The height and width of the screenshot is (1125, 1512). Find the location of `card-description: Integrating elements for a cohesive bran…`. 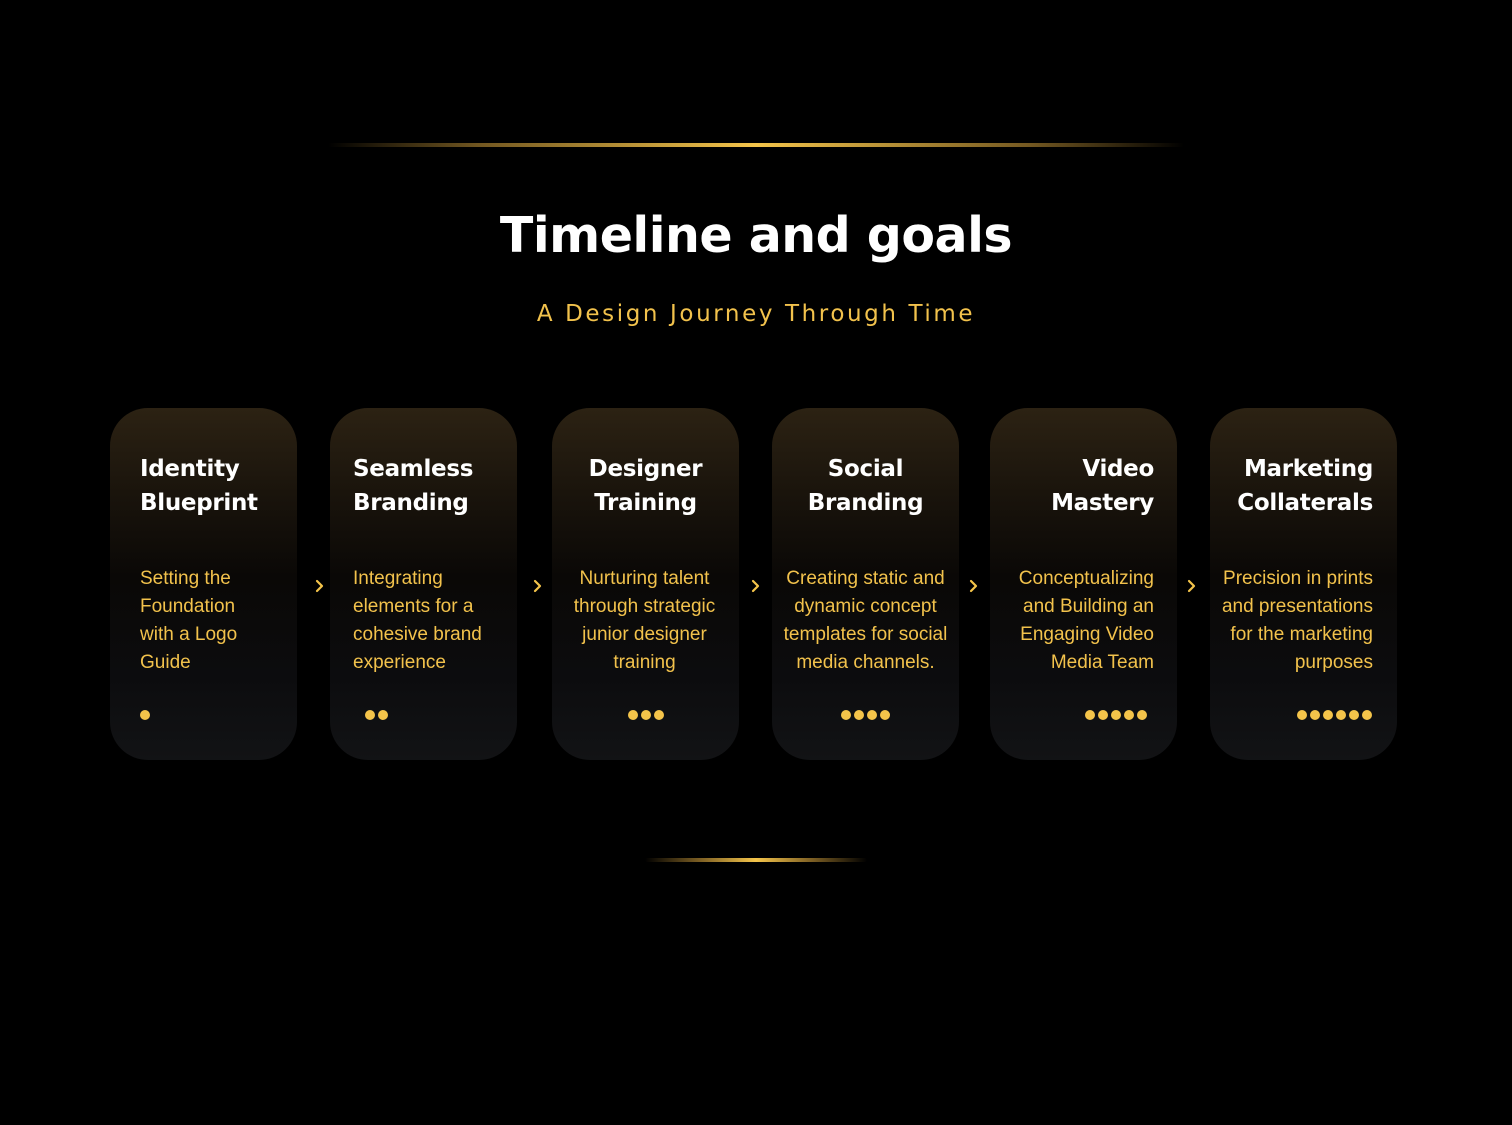

card-description: Integrating elements for a cohesive bran… is located at coordinates (417, 620).